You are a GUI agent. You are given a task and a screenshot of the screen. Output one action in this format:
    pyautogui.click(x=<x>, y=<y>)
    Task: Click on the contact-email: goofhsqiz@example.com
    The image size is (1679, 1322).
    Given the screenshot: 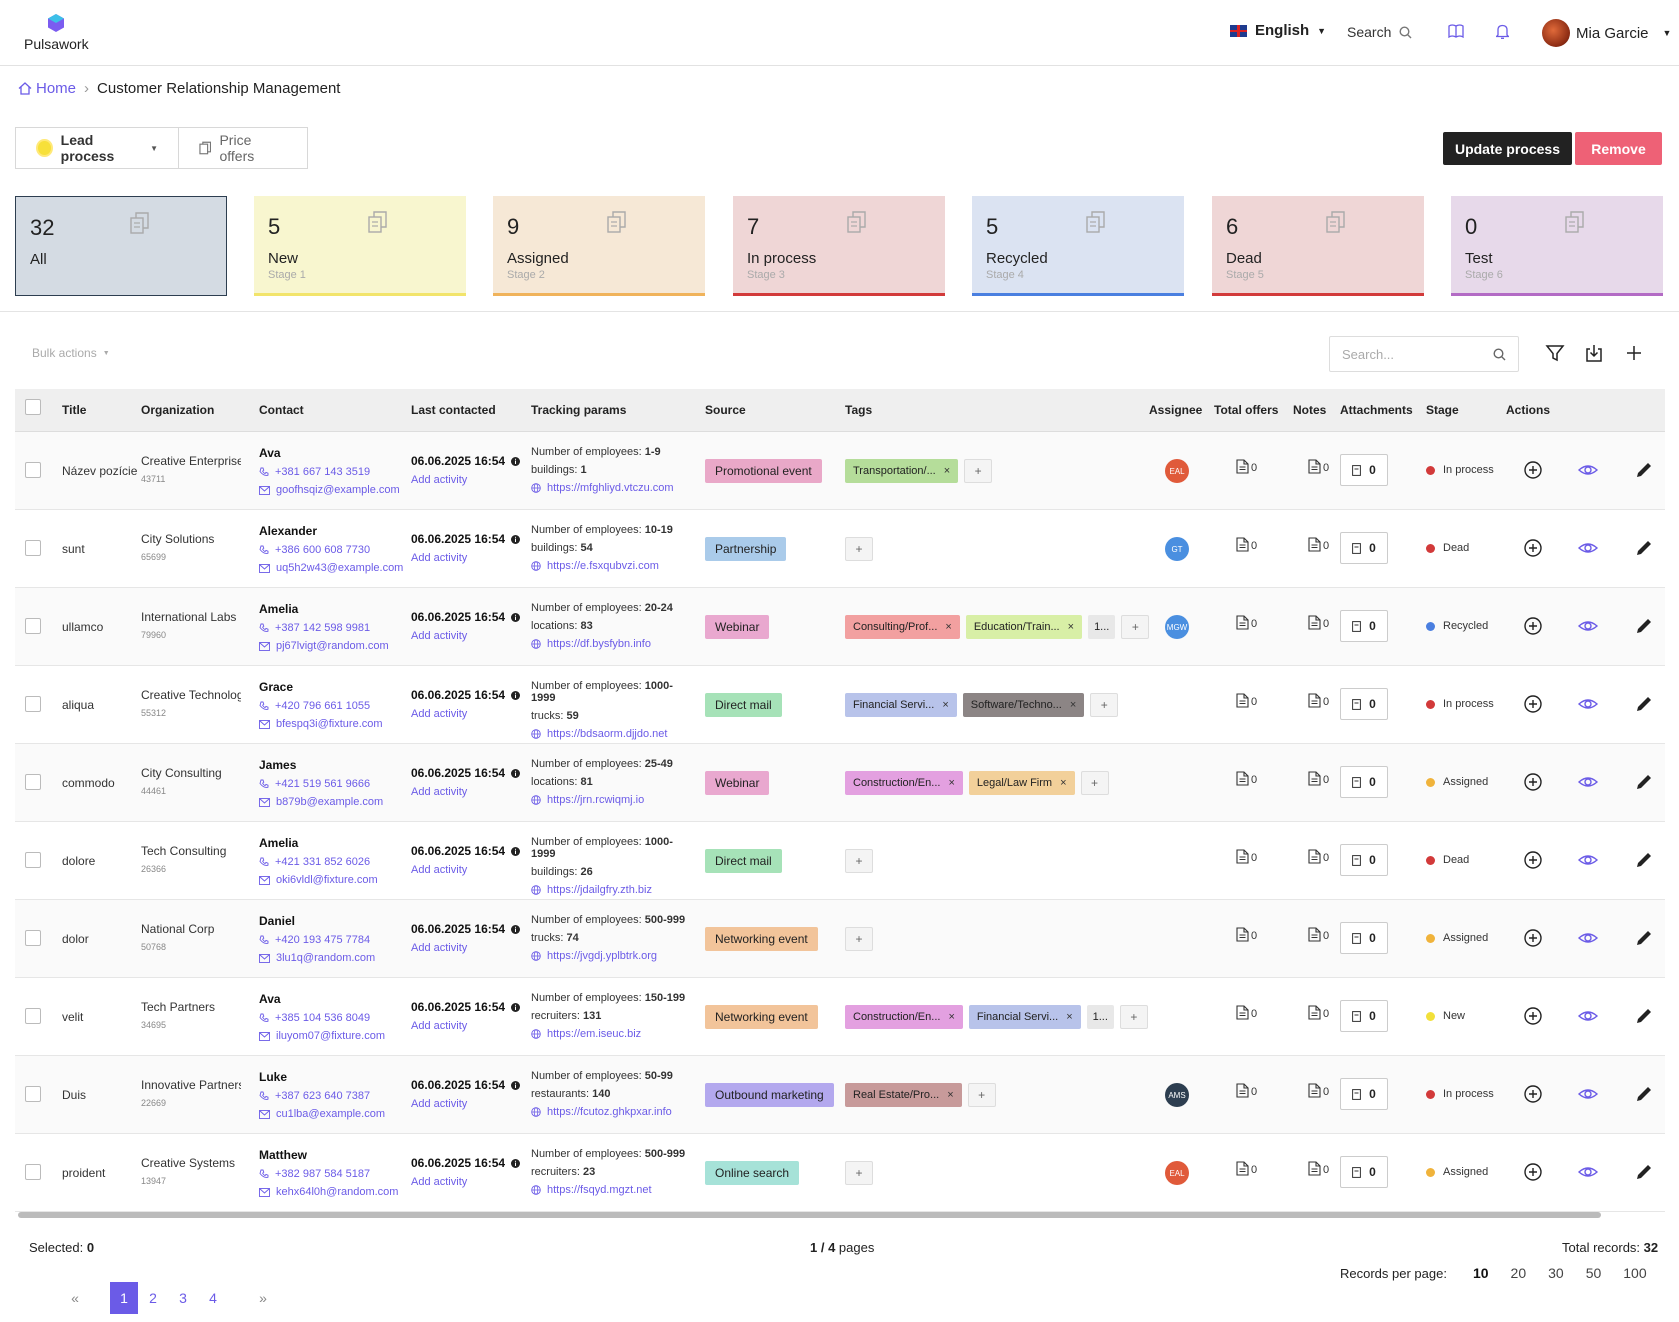 What is the action you would take?
    pyautogui.click(x=334, y=490)
    